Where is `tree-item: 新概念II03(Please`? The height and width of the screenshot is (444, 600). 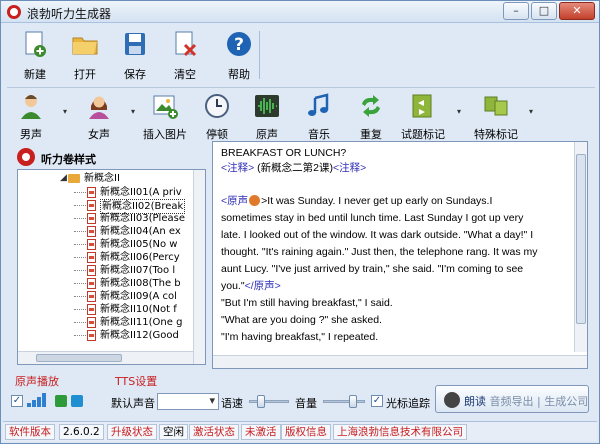 tree-item: 新概念II03(Please is located at coordinates (105, 218).